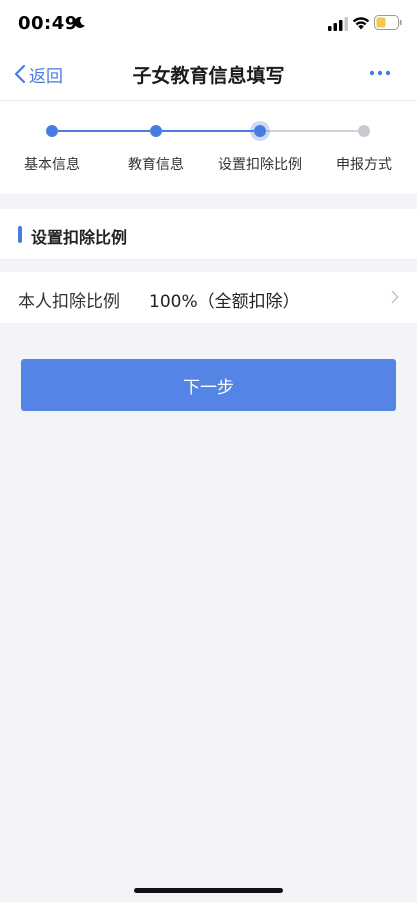 The image size is (417, 902). I want to click on wifi-icon, so click(361, 23).